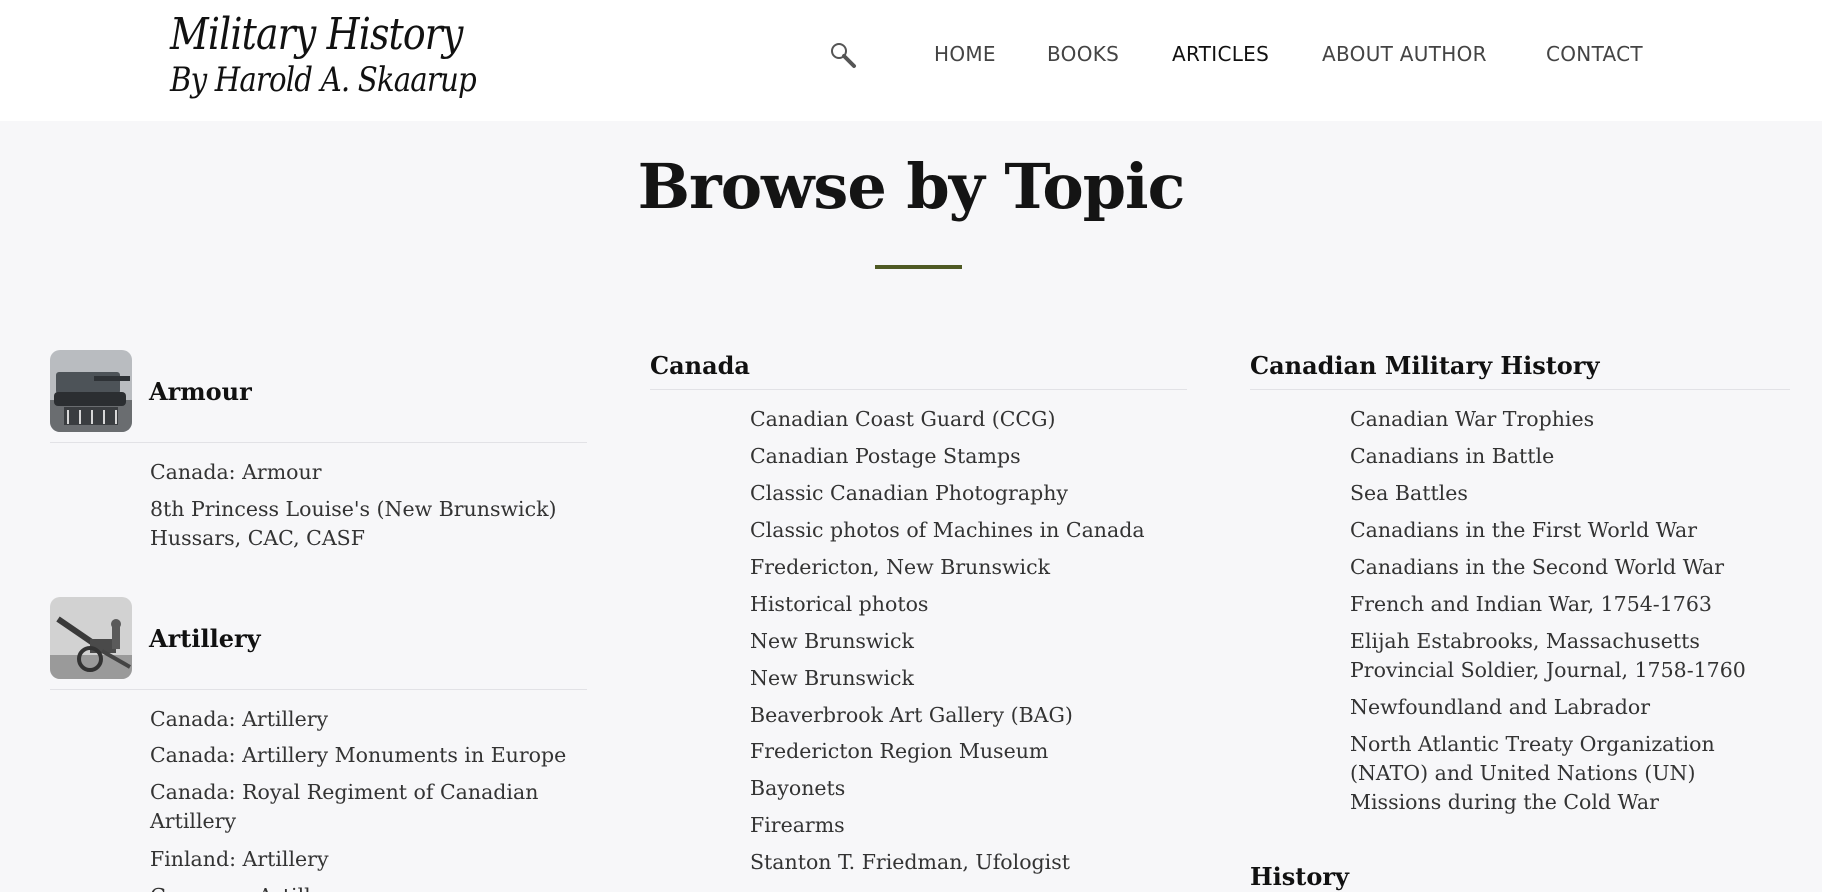 The width and height of the screenshot is (1822, 892). What do you see at coordinates (832, 678) in the screenshot?
I see `link-new-brunswick-2: New Brunswick` at bounding box center [832, 678].